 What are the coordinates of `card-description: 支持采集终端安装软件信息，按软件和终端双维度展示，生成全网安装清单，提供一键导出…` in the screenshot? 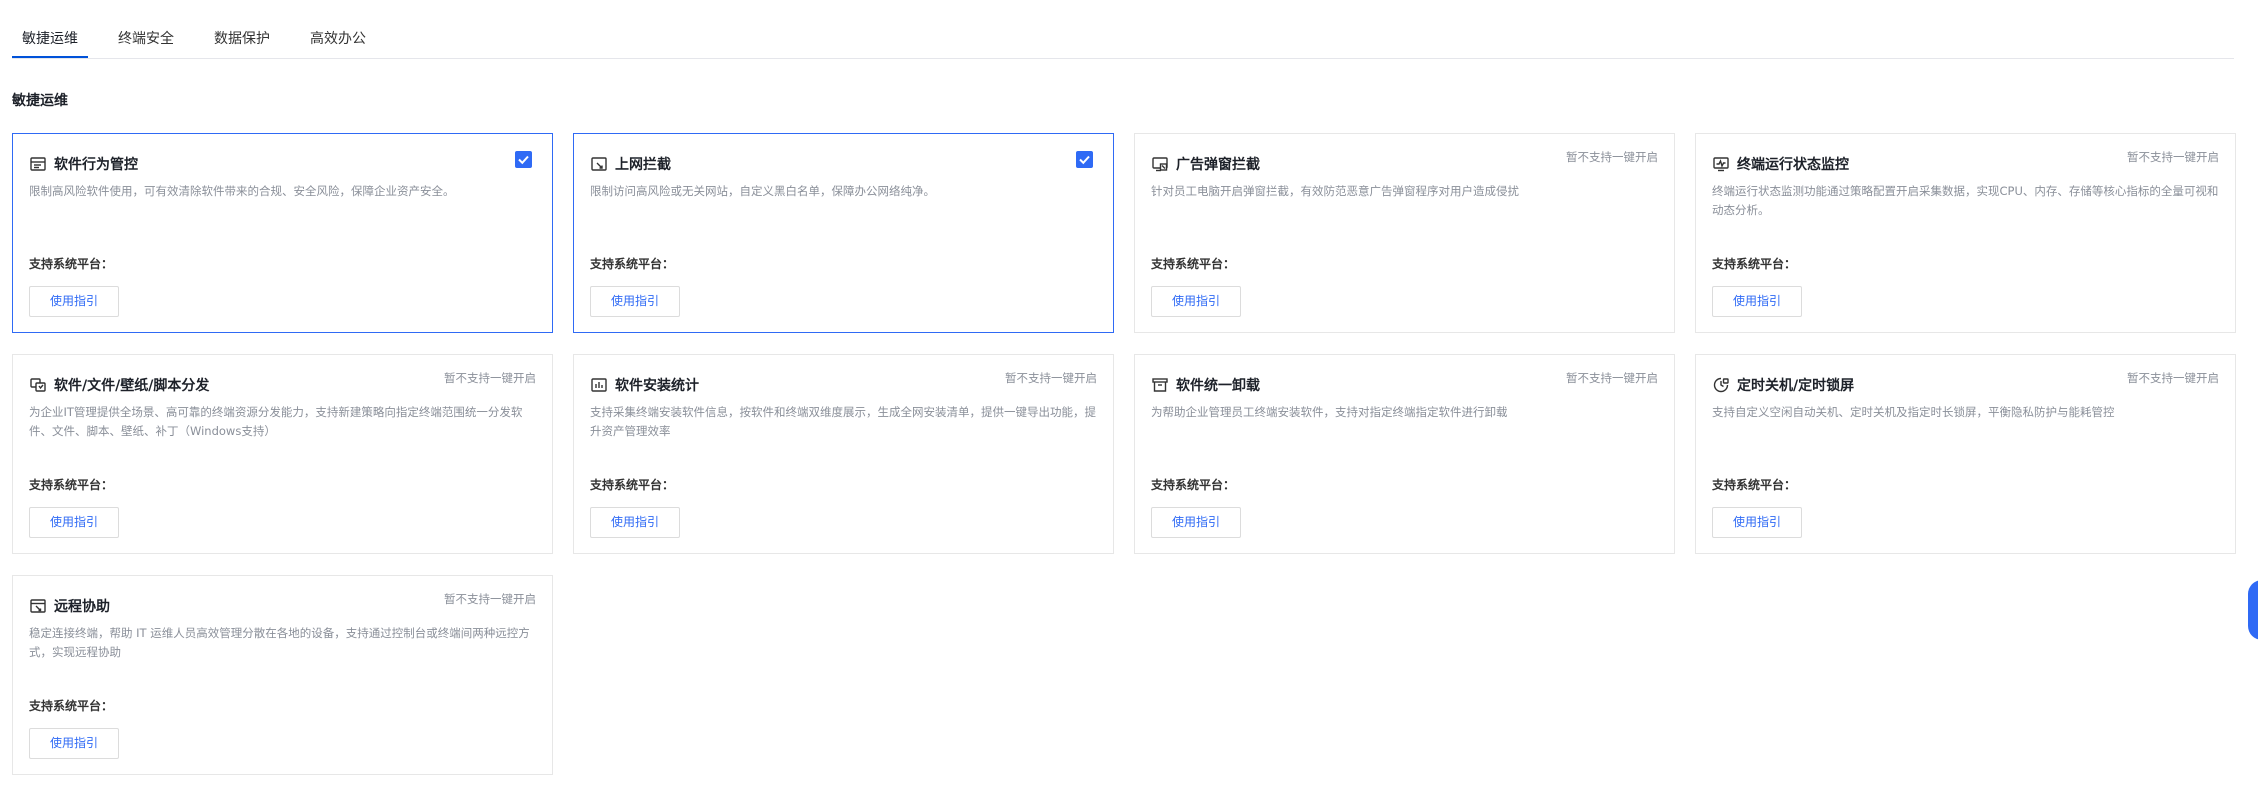 It's located at (843, 421).